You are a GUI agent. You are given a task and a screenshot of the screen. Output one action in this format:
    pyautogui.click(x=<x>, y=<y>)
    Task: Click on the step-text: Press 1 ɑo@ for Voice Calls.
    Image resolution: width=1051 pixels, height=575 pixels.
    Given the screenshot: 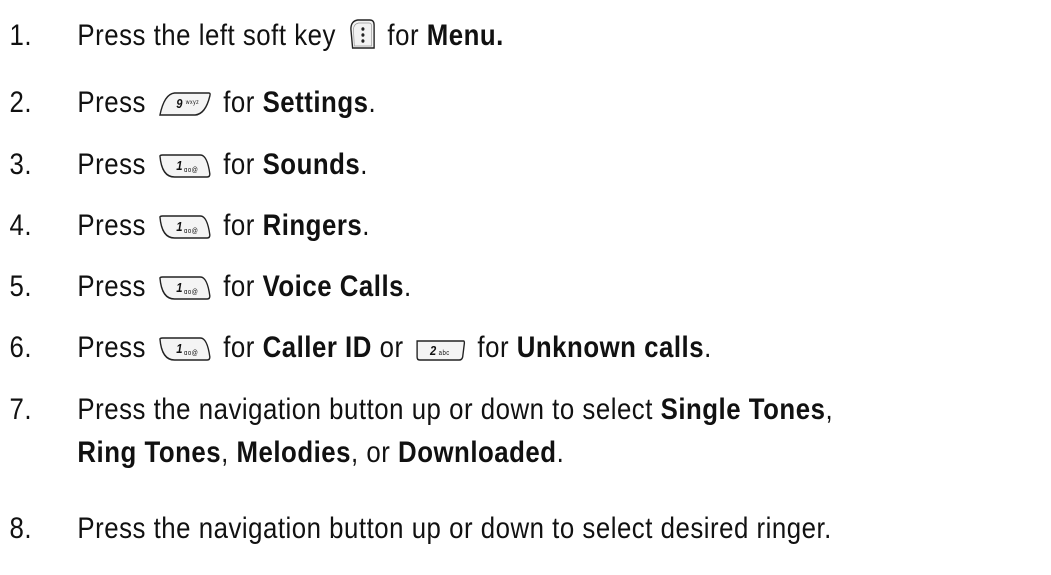 What is the action you would take?
    pyautogui.click(x=244, y=286)
    